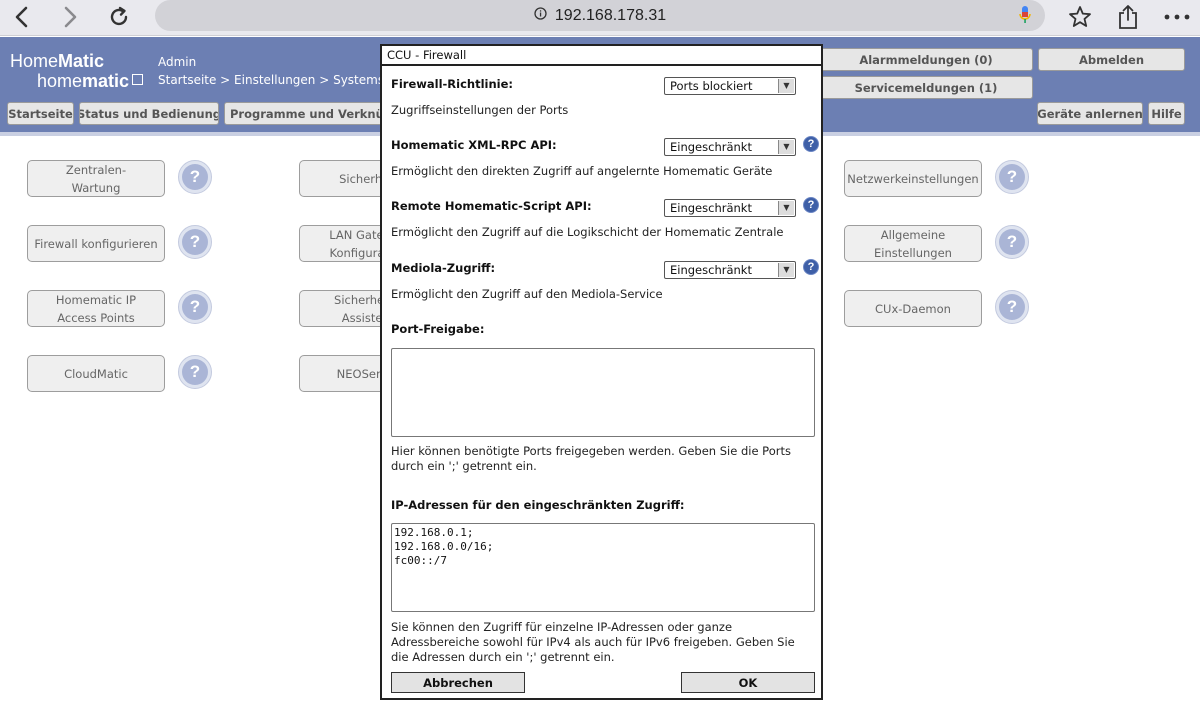  I want to click on tile-firewall: Firewall konfigurieren, so click(96, 243).